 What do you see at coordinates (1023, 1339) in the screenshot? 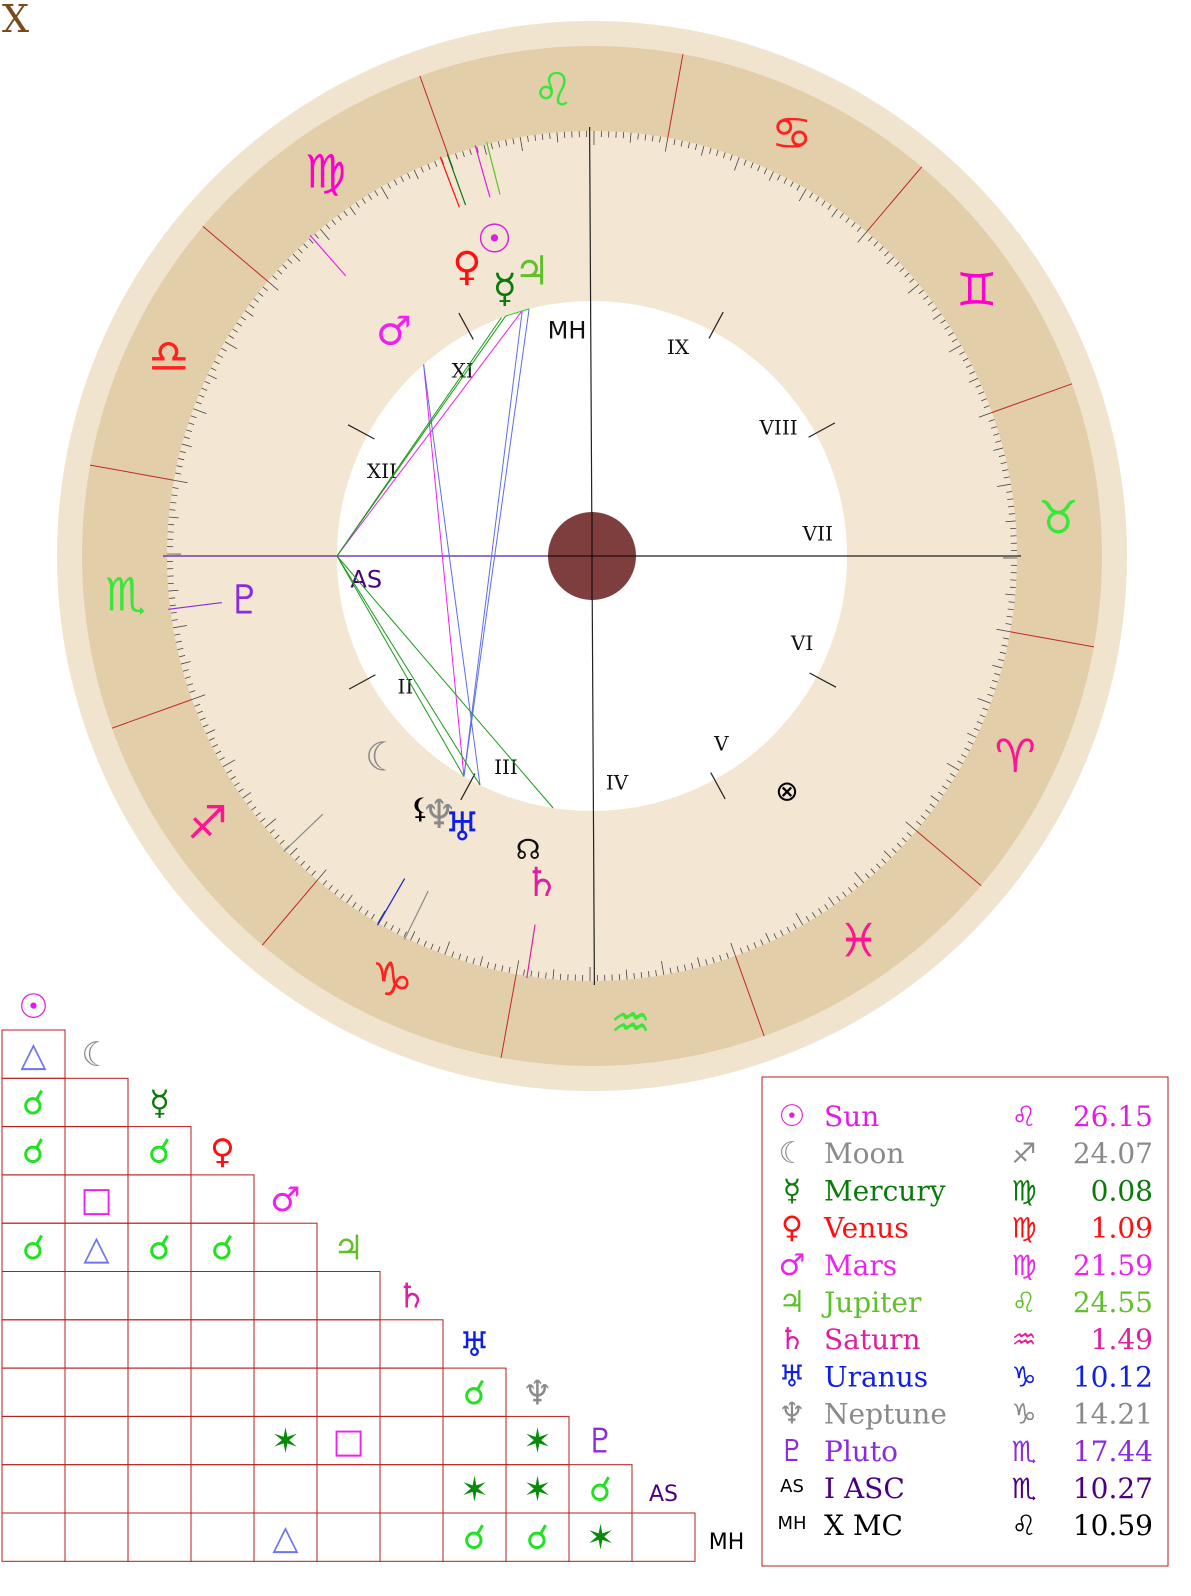
I see `legend-saturn-sign-icon: ♒` at bounding box center [1023, 1339].